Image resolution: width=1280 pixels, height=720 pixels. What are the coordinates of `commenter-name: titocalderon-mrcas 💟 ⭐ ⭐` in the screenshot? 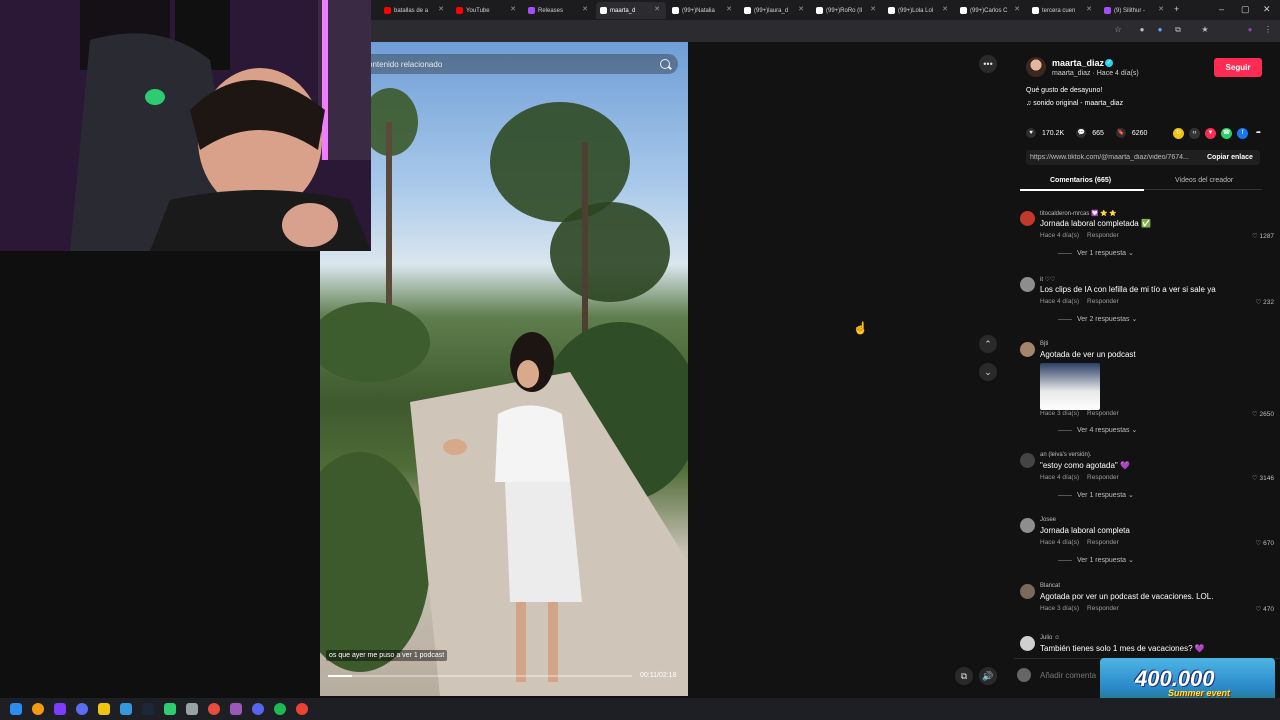 It's located at (1078, 213).